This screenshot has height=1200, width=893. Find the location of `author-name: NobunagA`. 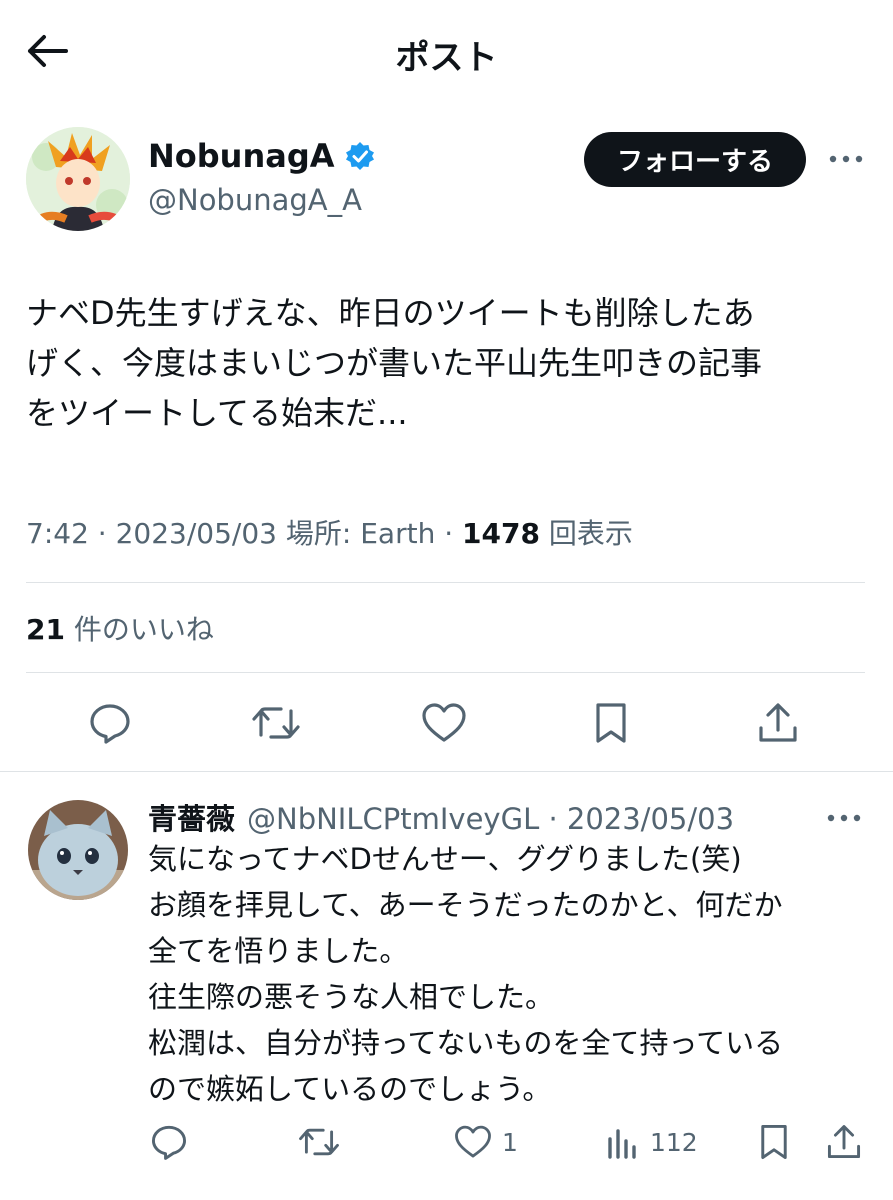

author-name: NobunagA is located at coordinates (241, 156).